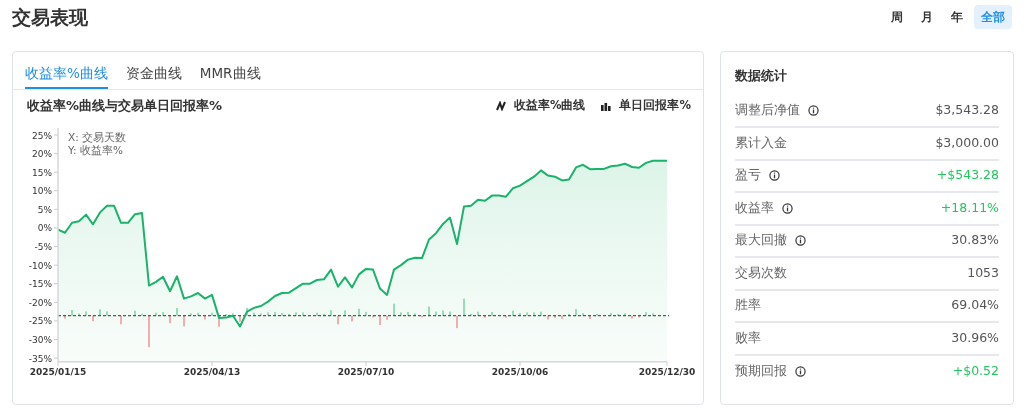  What do you see at coordinates (969, 207) in the screenshot?
I see `stat-value: +18.11%` at bounding box center [969, 207].